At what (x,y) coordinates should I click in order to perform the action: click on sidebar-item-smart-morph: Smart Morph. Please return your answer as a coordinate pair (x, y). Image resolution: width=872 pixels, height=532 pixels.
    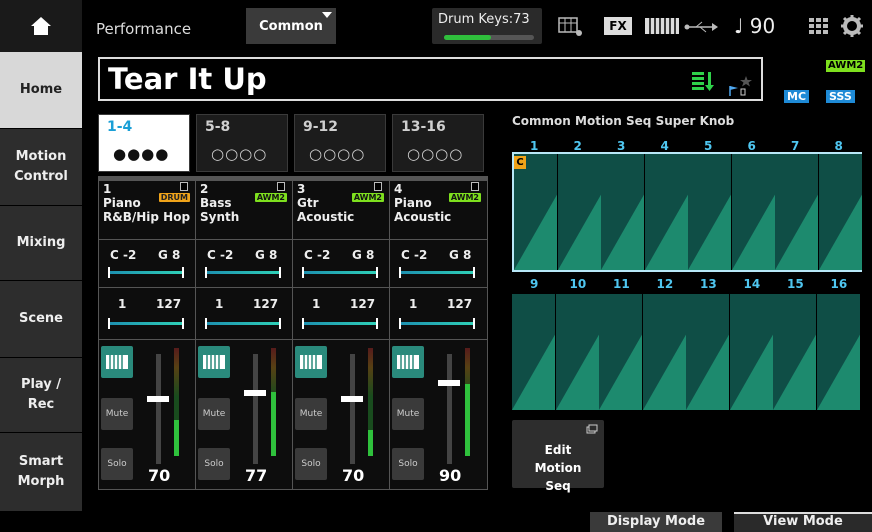
    Looking at the image, I should click on (41, 472).